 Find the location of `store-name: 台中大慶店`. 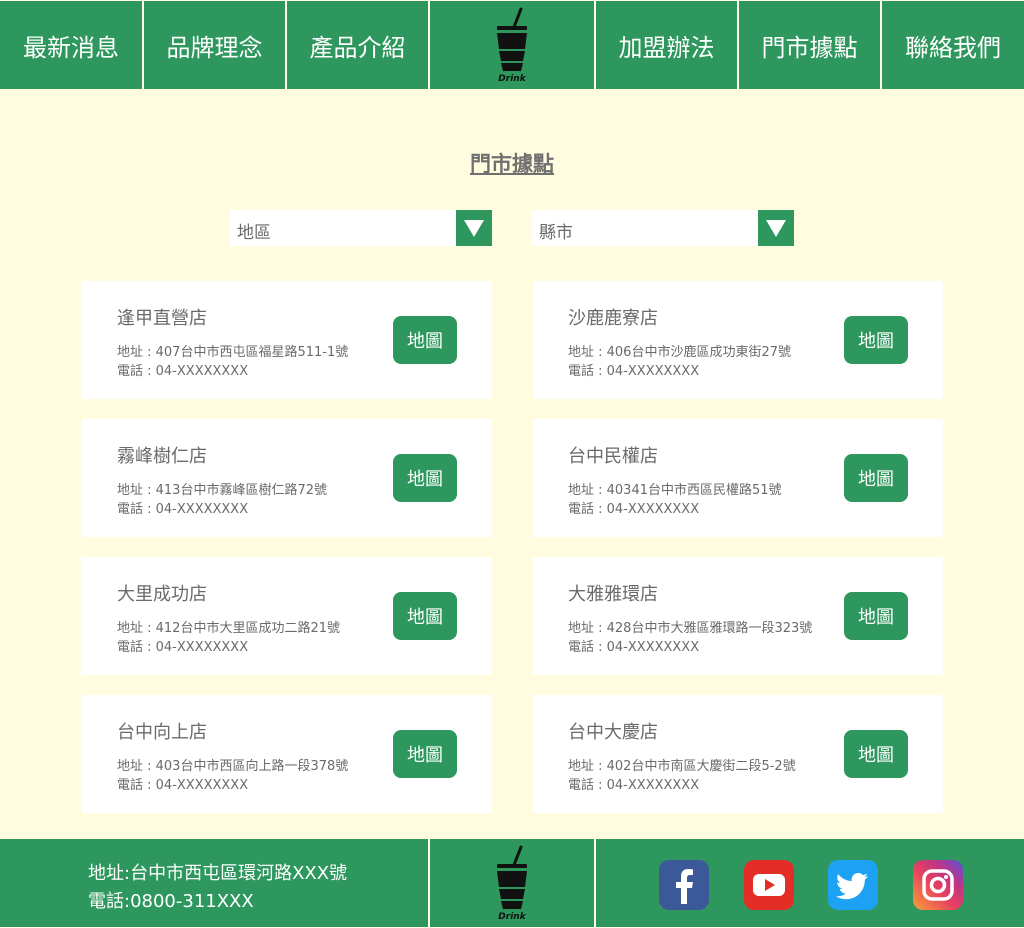

store-name: 台中大慶店 is located at coordinates (613, 732).